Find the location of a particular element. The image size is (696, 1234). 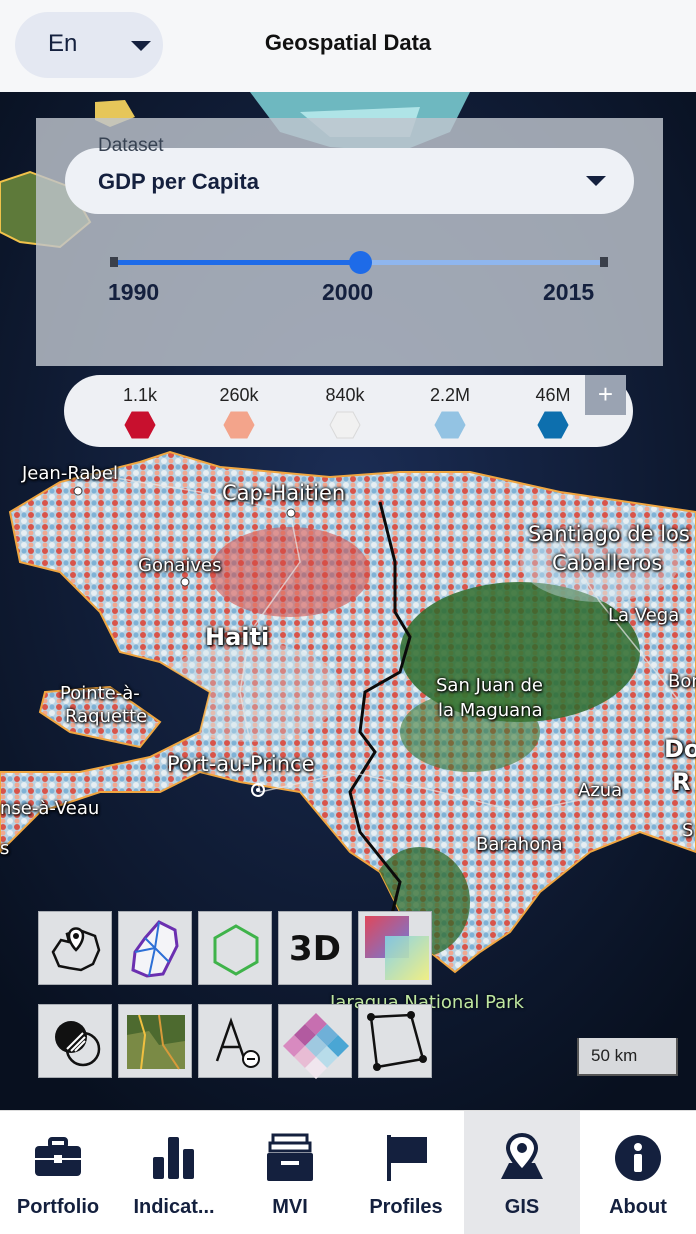

nav-item-portfolio: Portfolio is located at coordinates (58, 1172).